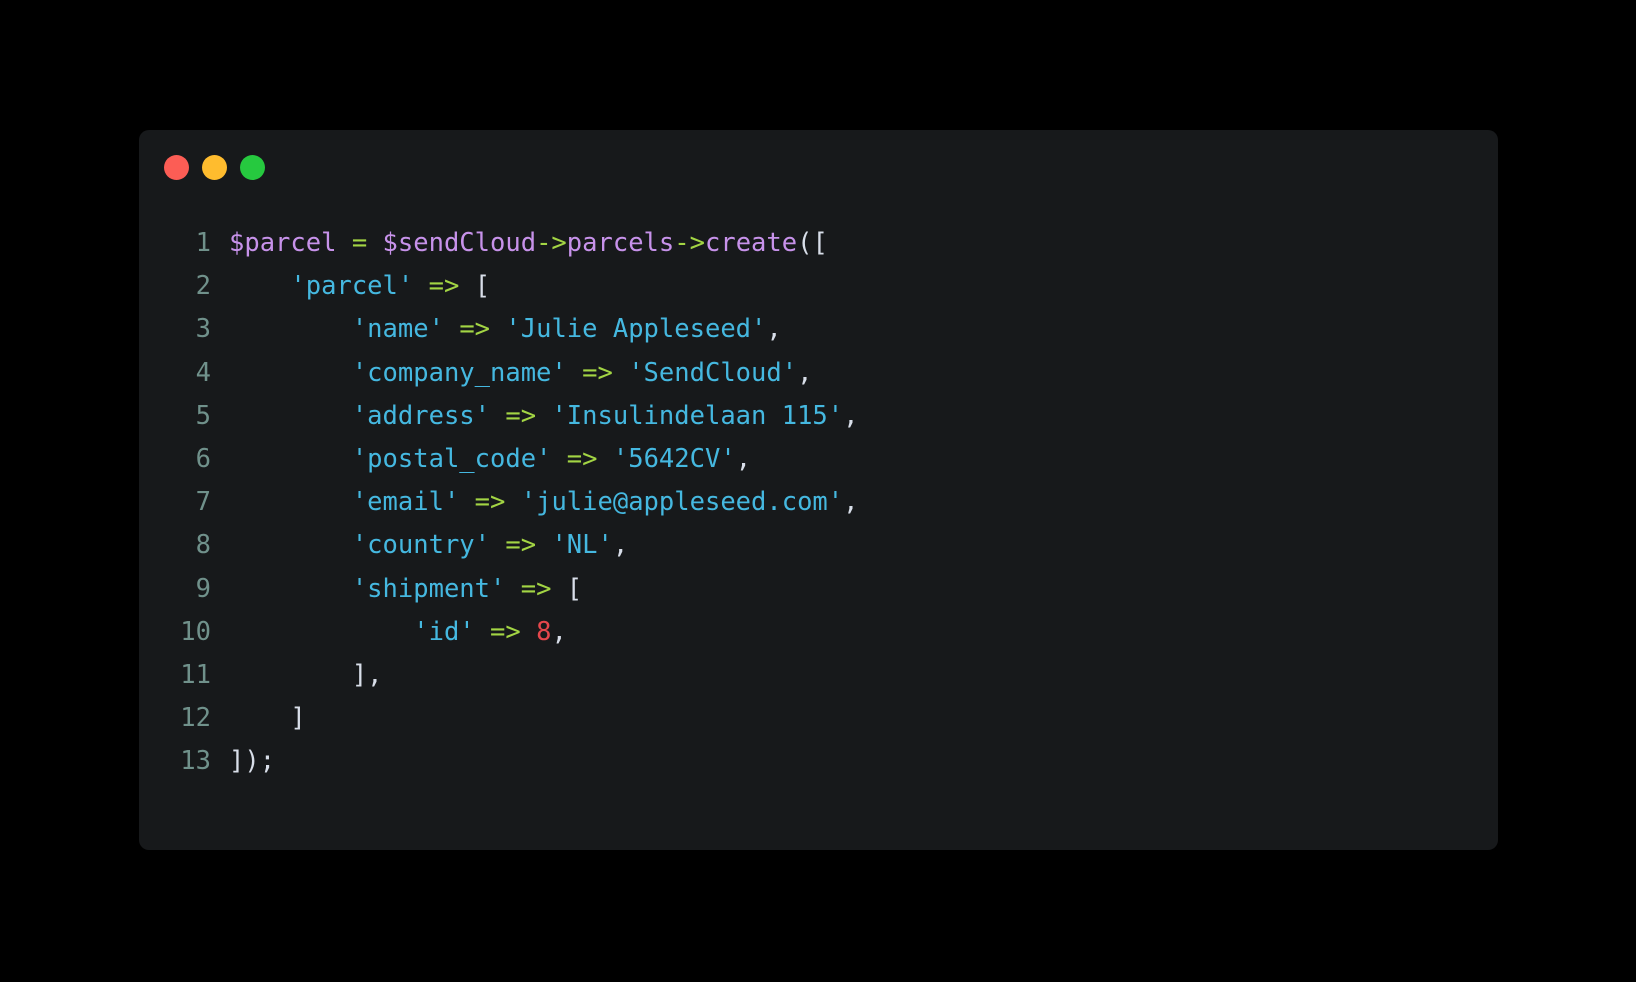  Describe the element at coordinates (544, 631) in the screenshot. I see `token-number: 8` at that location.